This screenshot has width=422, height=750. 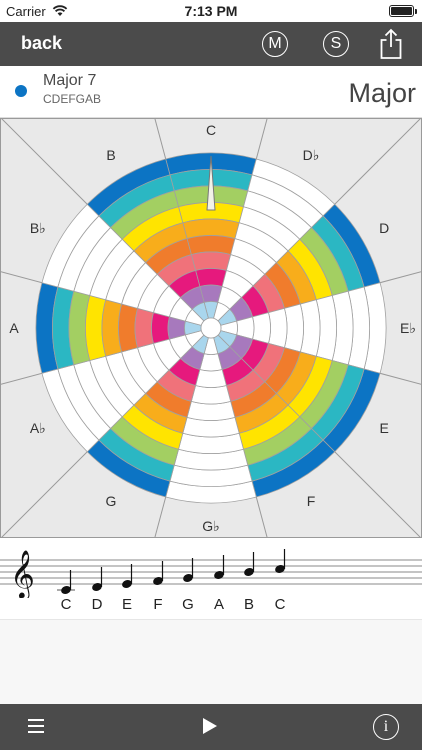 I want to click on note-label-G♭: G♭, so click(x=211, y=526).